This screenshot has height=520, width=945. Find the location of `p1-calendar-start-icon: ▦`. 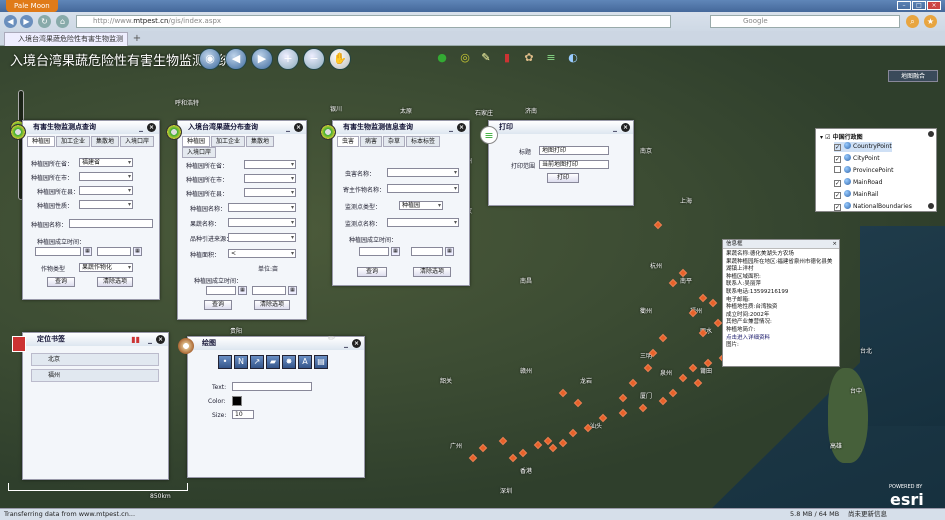

p1-calendar-start-icon: ▦ is located at coordinates (87, 251).